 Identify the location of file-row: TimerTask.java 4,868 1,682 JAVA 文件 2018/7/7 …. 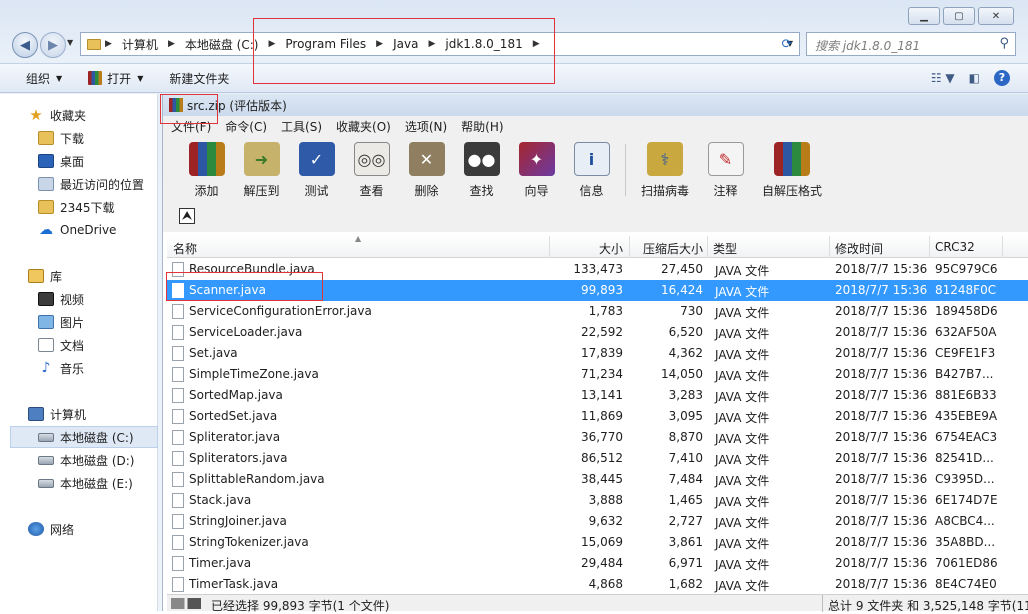
(597, 584).